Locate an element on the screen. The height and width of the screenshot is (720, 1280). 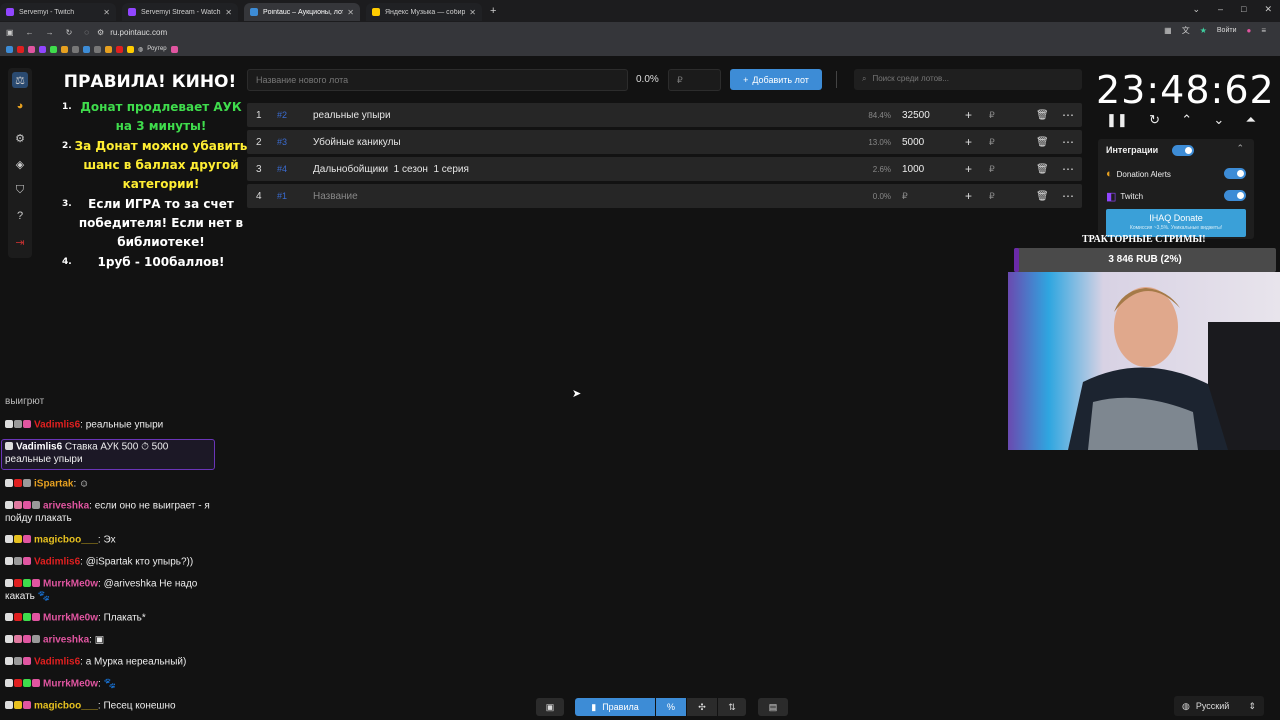
layers-icon: ◈ is located at coordinates (20, 164).